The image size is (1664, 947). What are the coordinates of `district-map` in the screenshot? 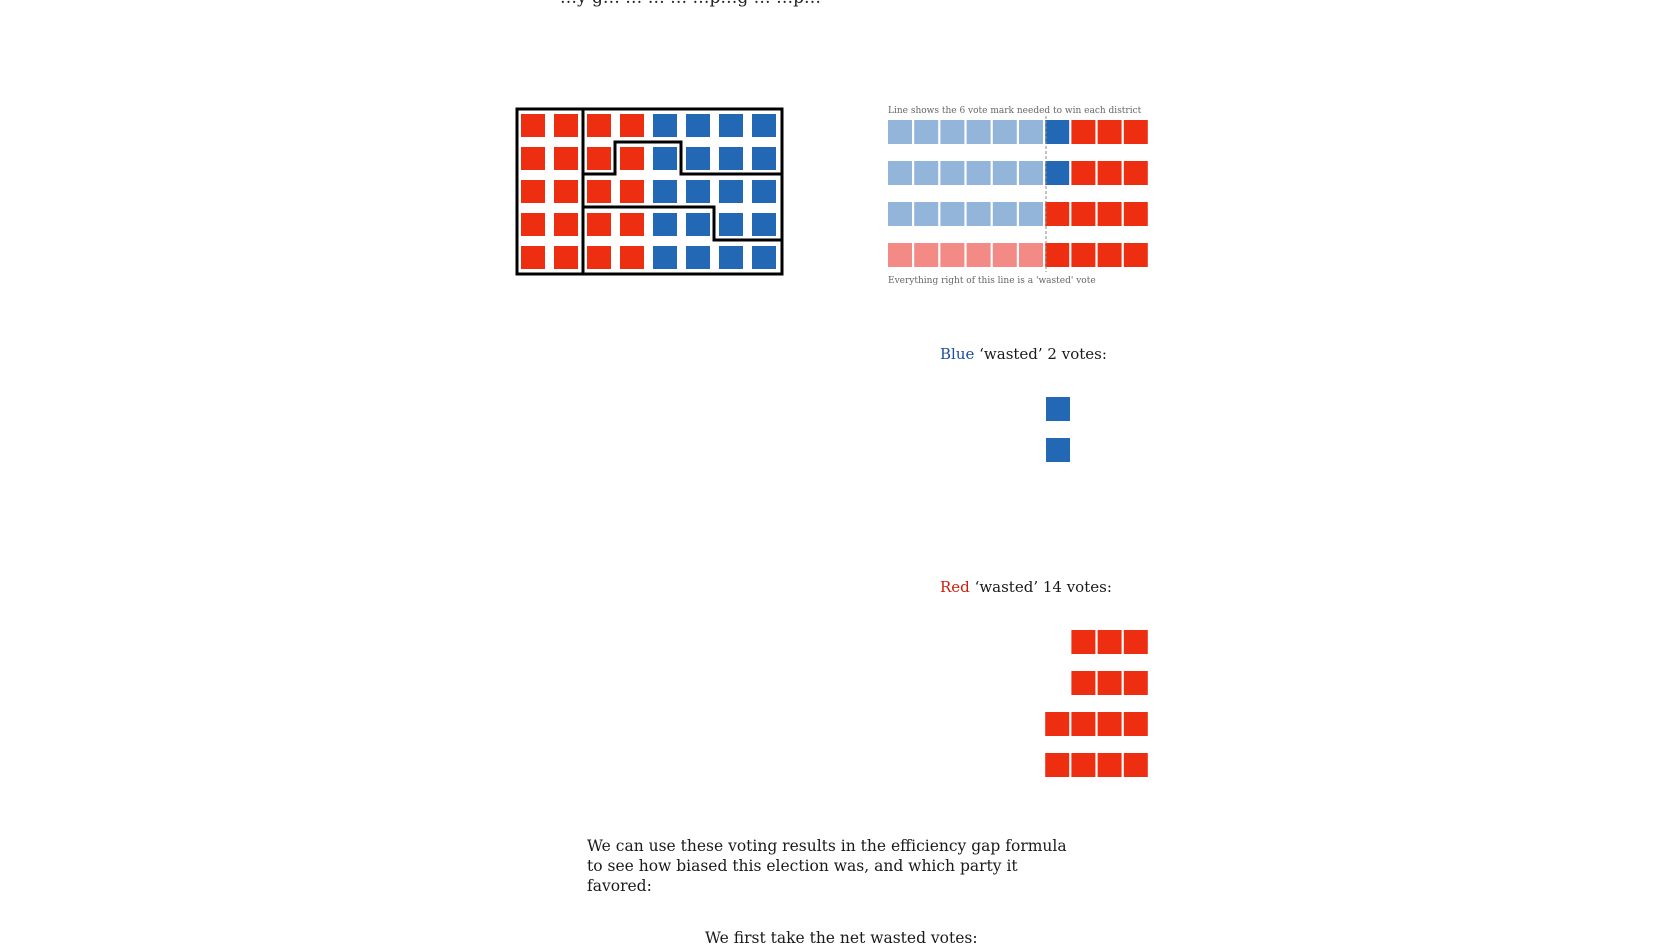 It's located at (648, 191).